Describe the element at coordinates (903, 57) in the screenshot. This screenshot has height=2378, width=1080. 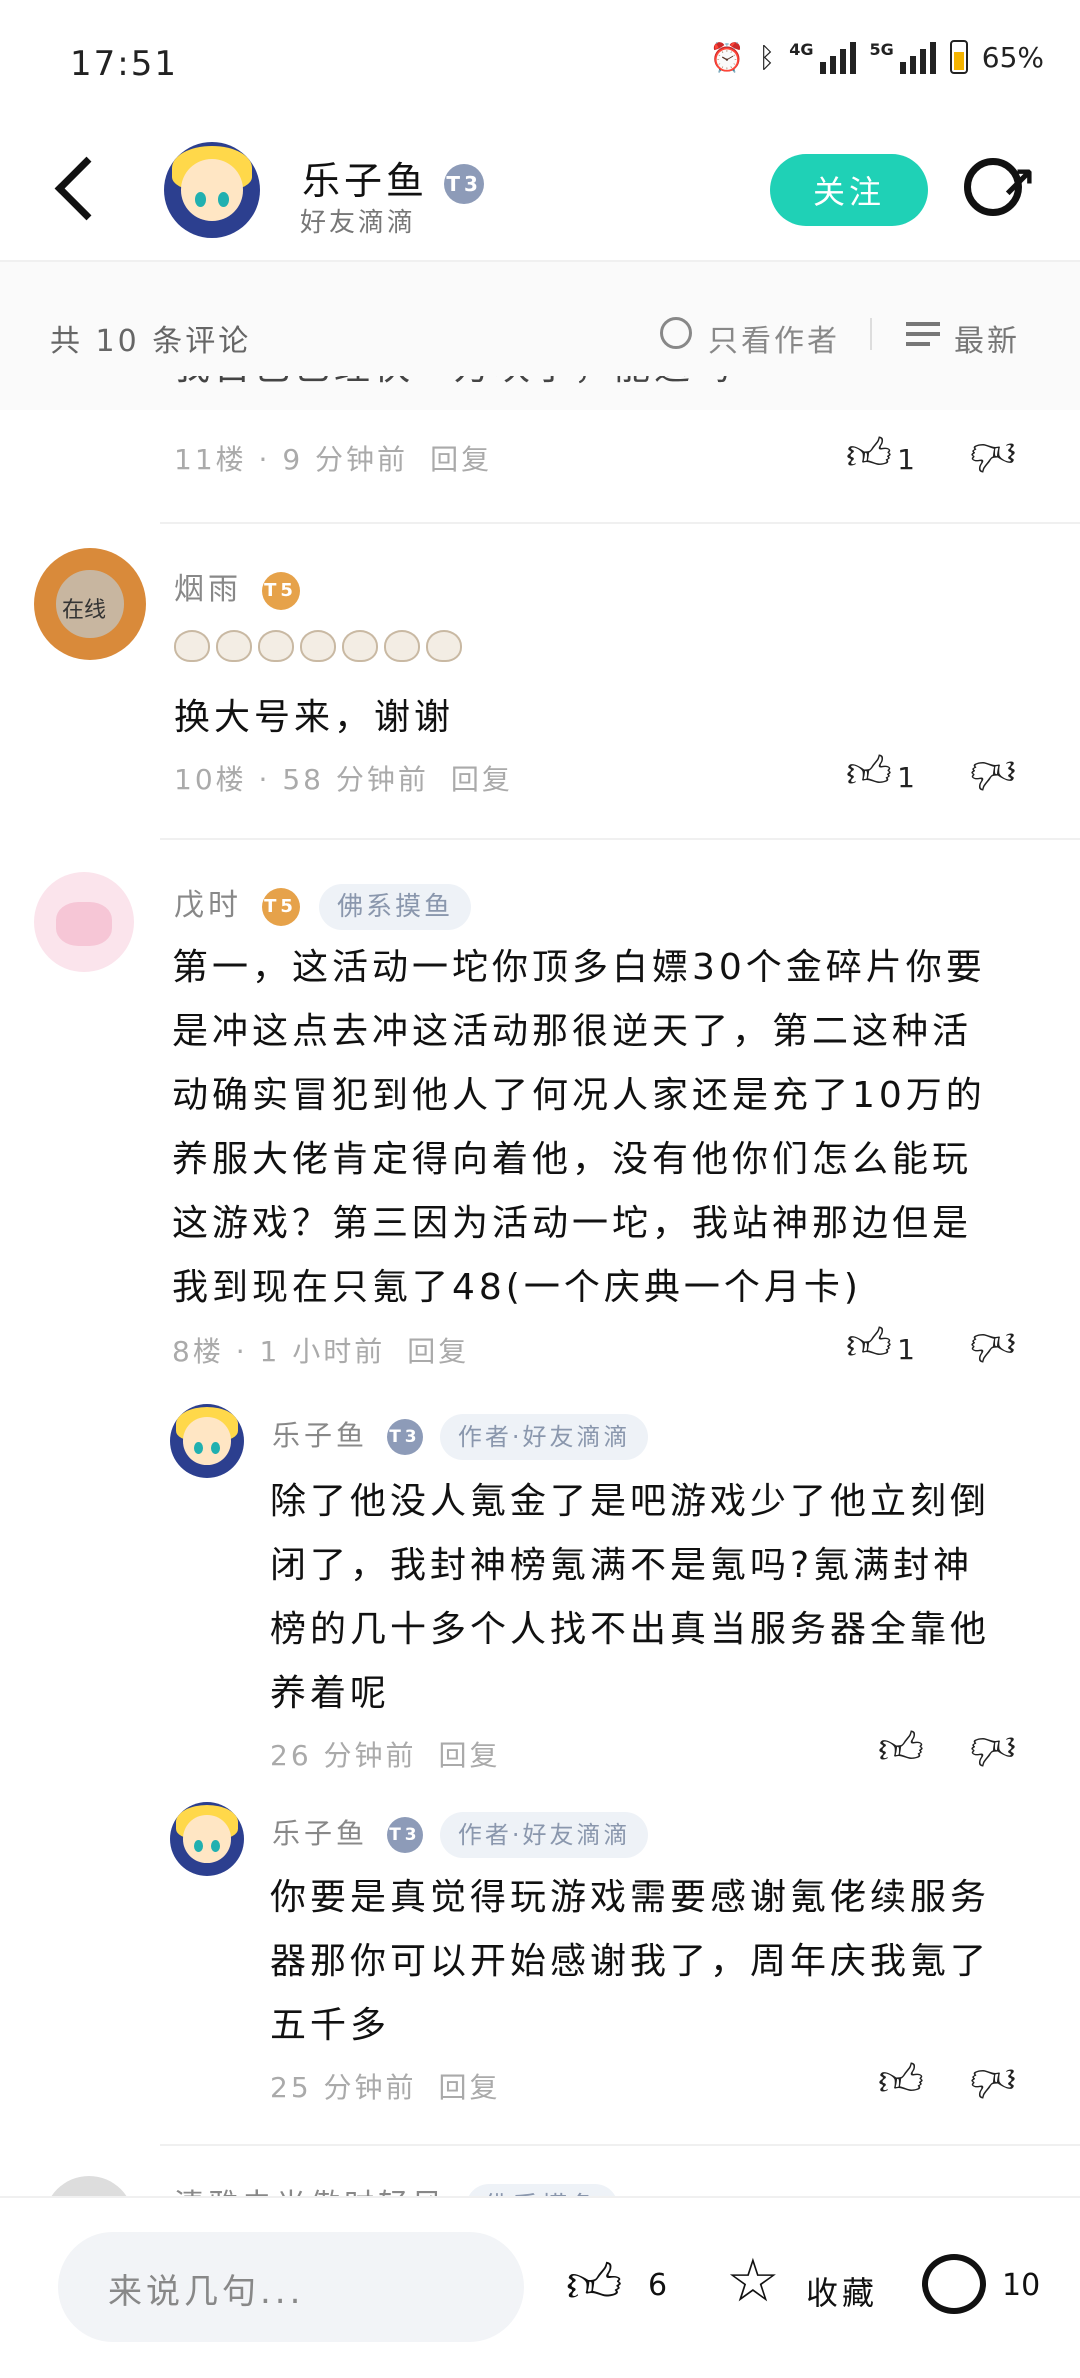
I see `signal-2-icon: 5G` at that location.